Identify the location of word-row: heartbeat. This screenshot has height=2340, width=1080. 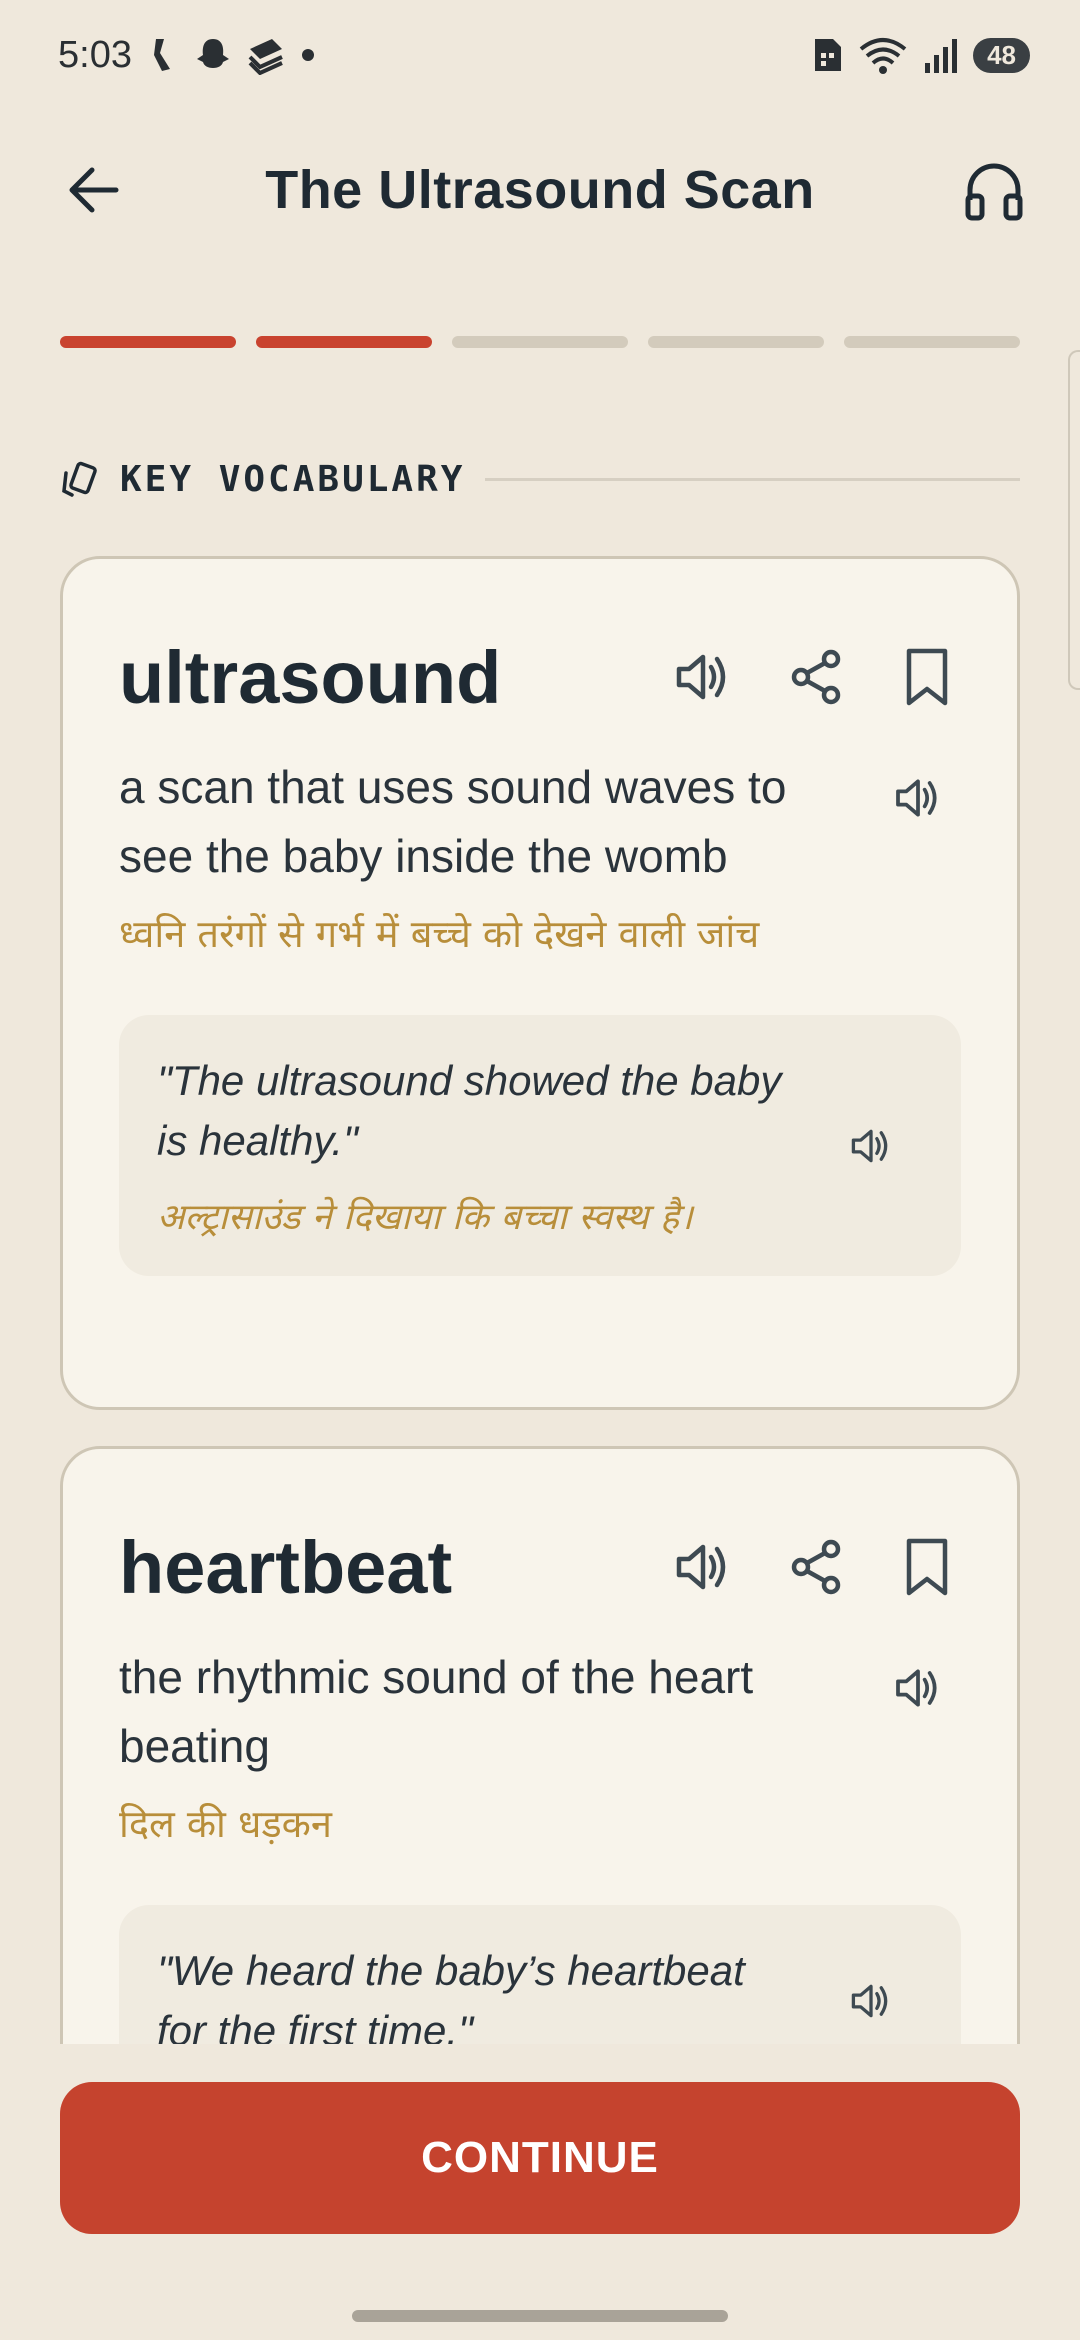
(540, 1567).